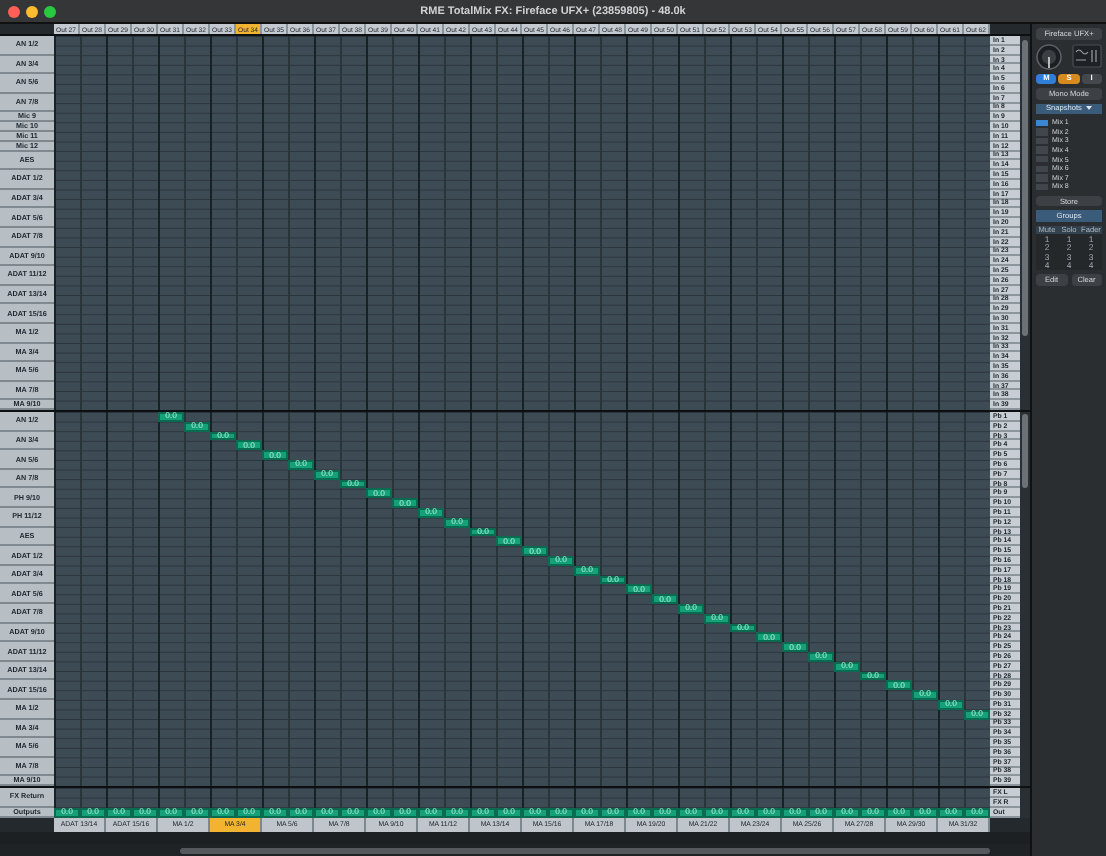 The width and height of the screenshot is (1106, 856). Describe the element at coordinates (1088, 108) in the screenshot. I see `caret-icon` at that location.